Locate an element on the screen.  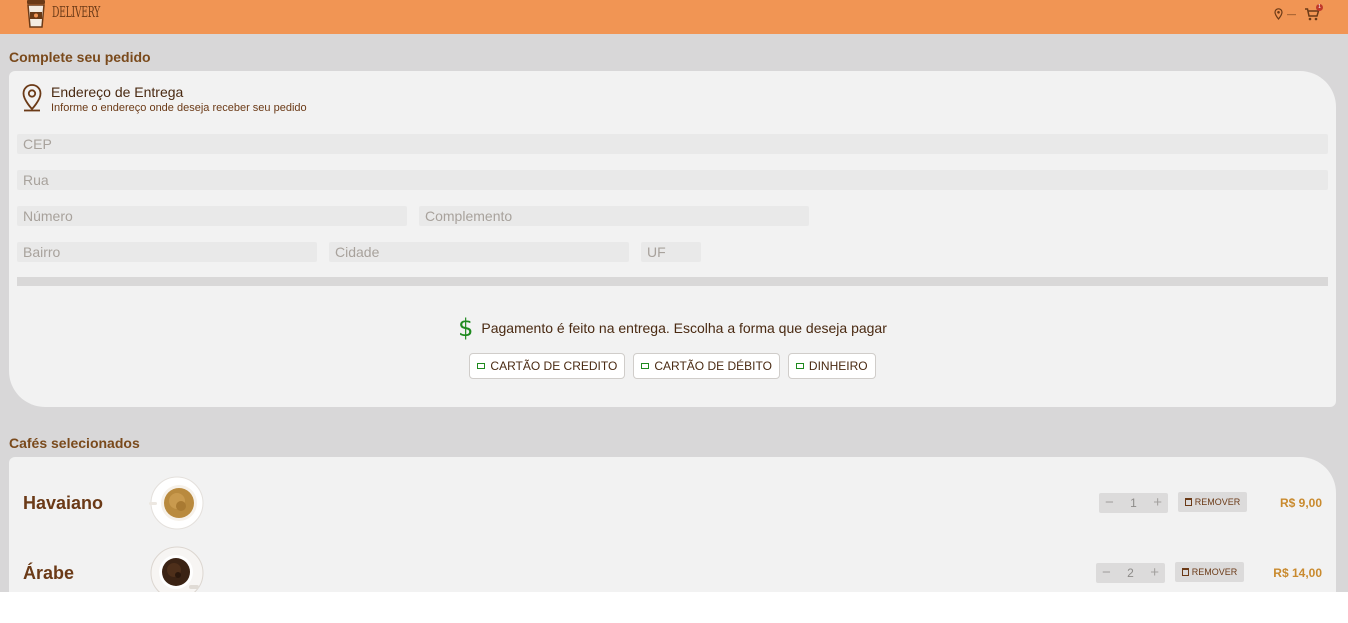
money-button: DINHEIRO is located at coordinates (831, 366).